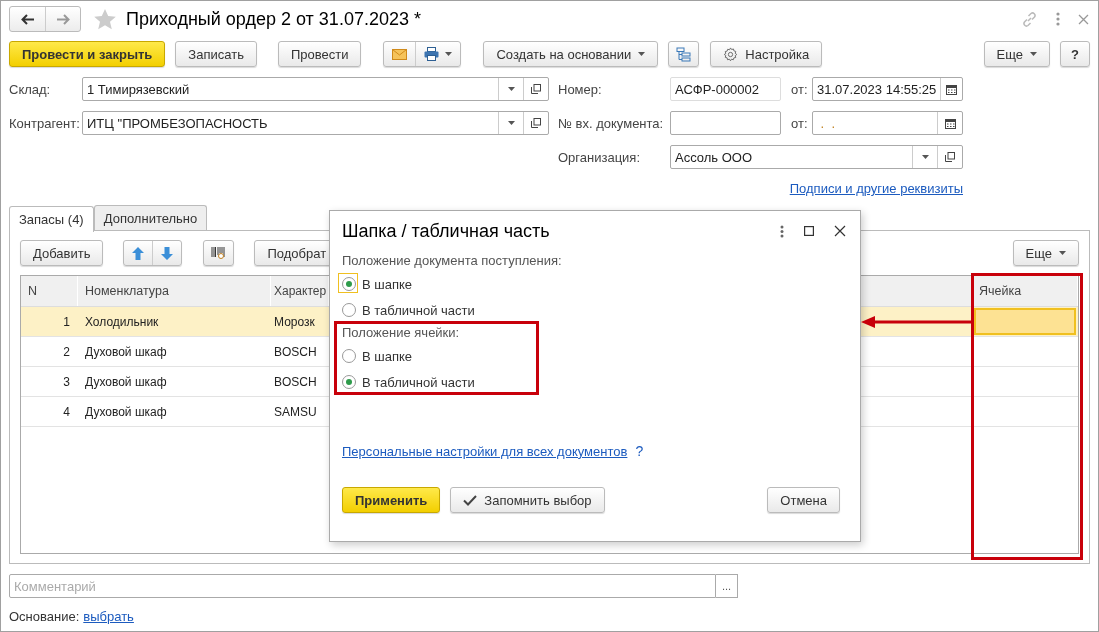  What do you see at coordinates (66, 382) in the screenshot?
I see `table-cell-text: 3` at bounding box center [66, 382].